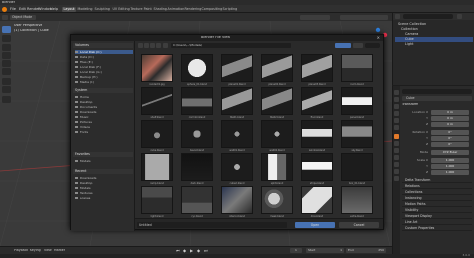 The height and width of the screenshot is (258, 474). What do you see at coordinates (437, 216) in the screenshot?
I see `collapsed-section-header: Viewport Display` at bounding box center [437, 216].